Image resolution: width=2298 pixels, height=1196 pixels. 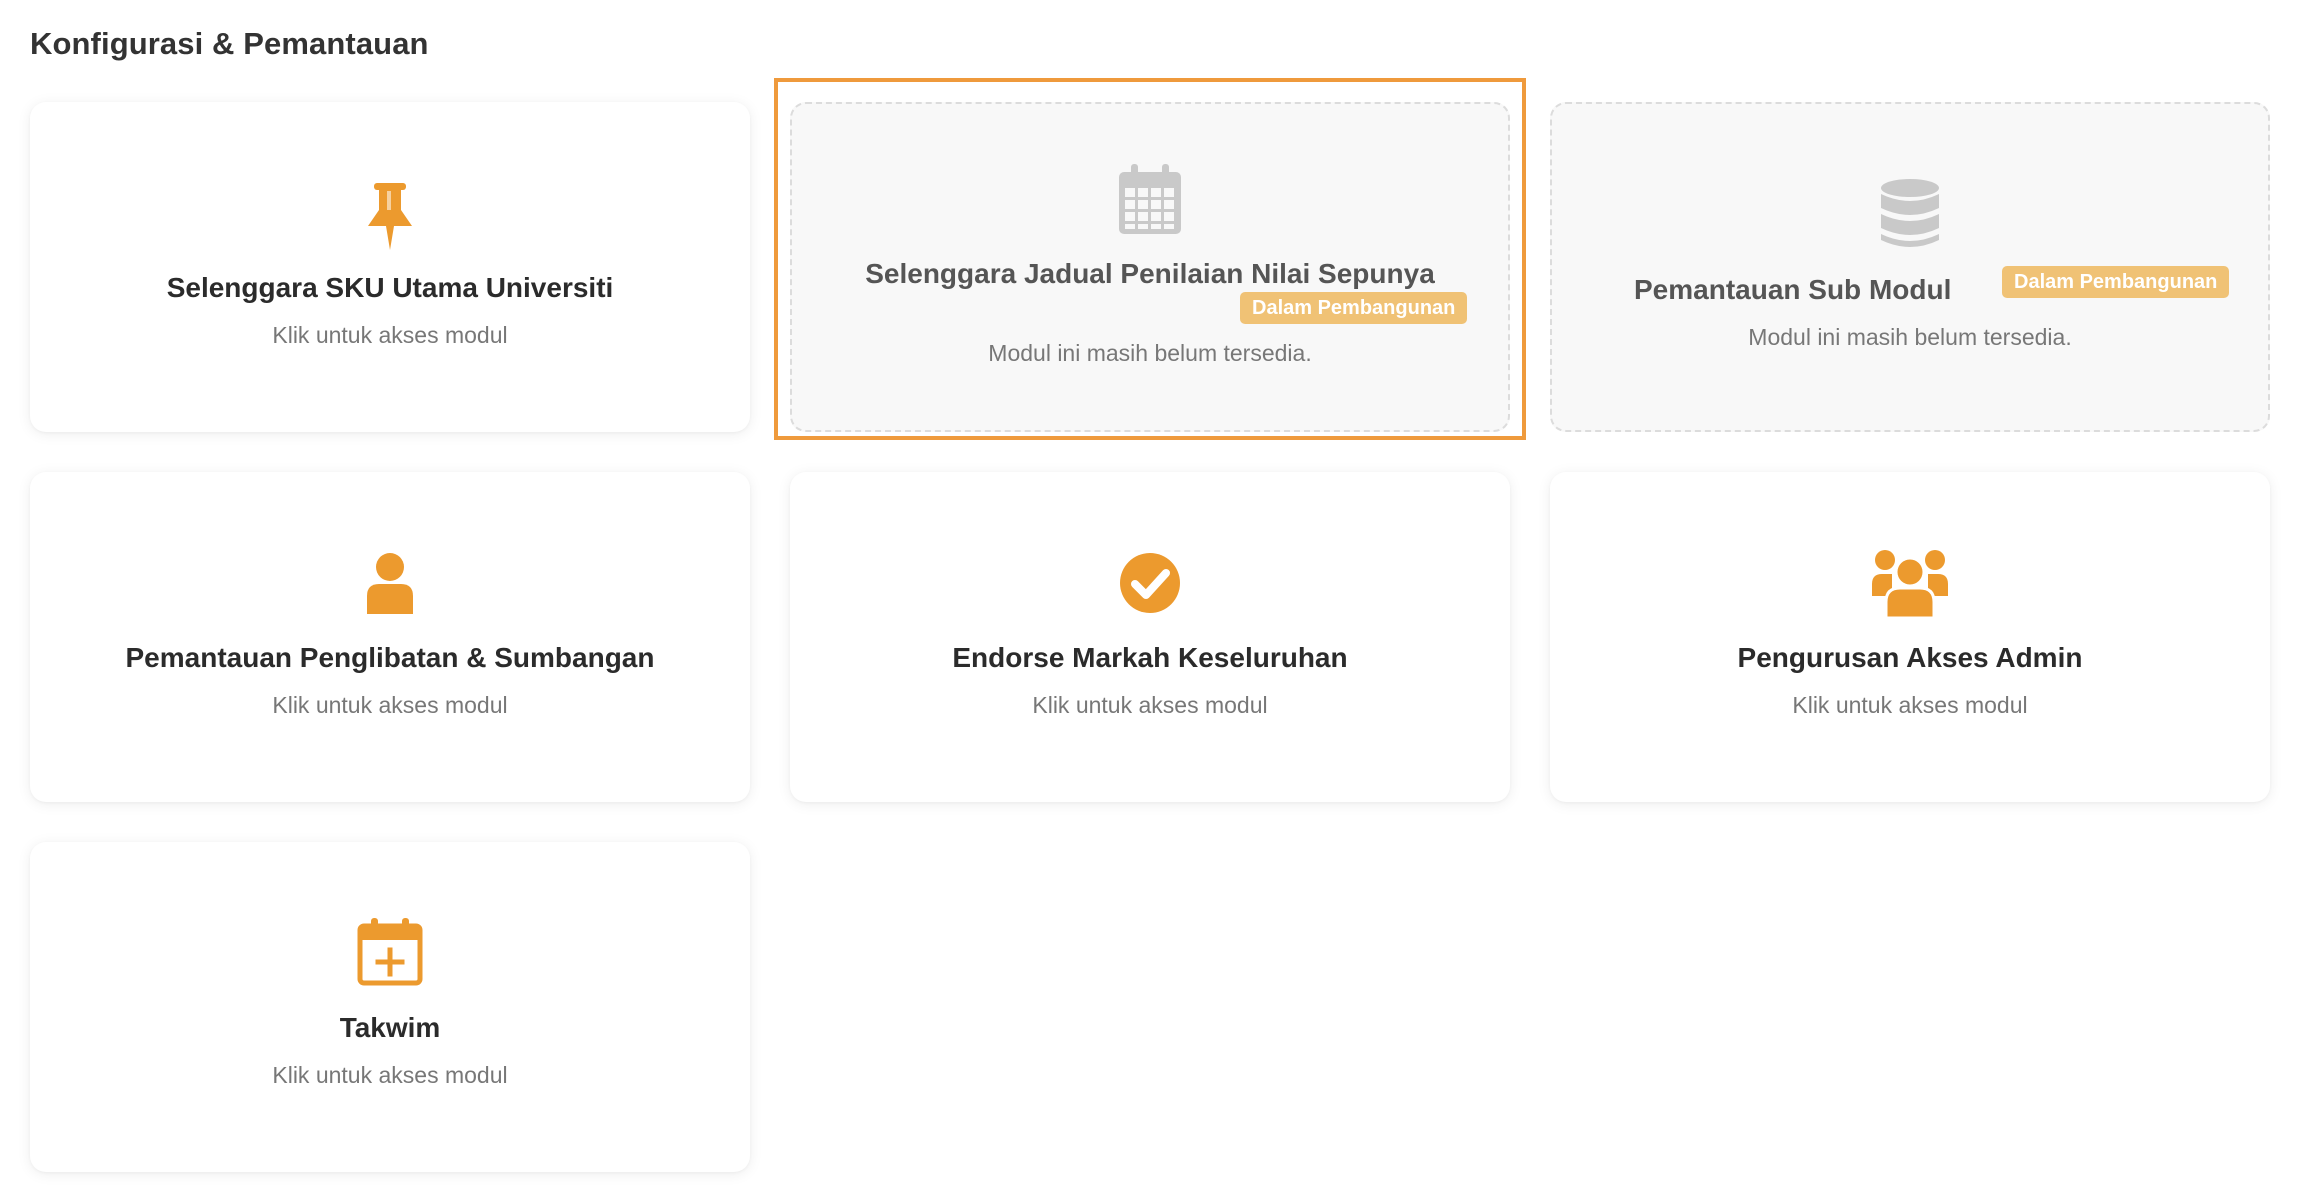 What do you see at coordinates (390, 287) in the screenshot?
I see `card-title: Selenggara SKU Utama Universiti` at bounding box center [390, 287].